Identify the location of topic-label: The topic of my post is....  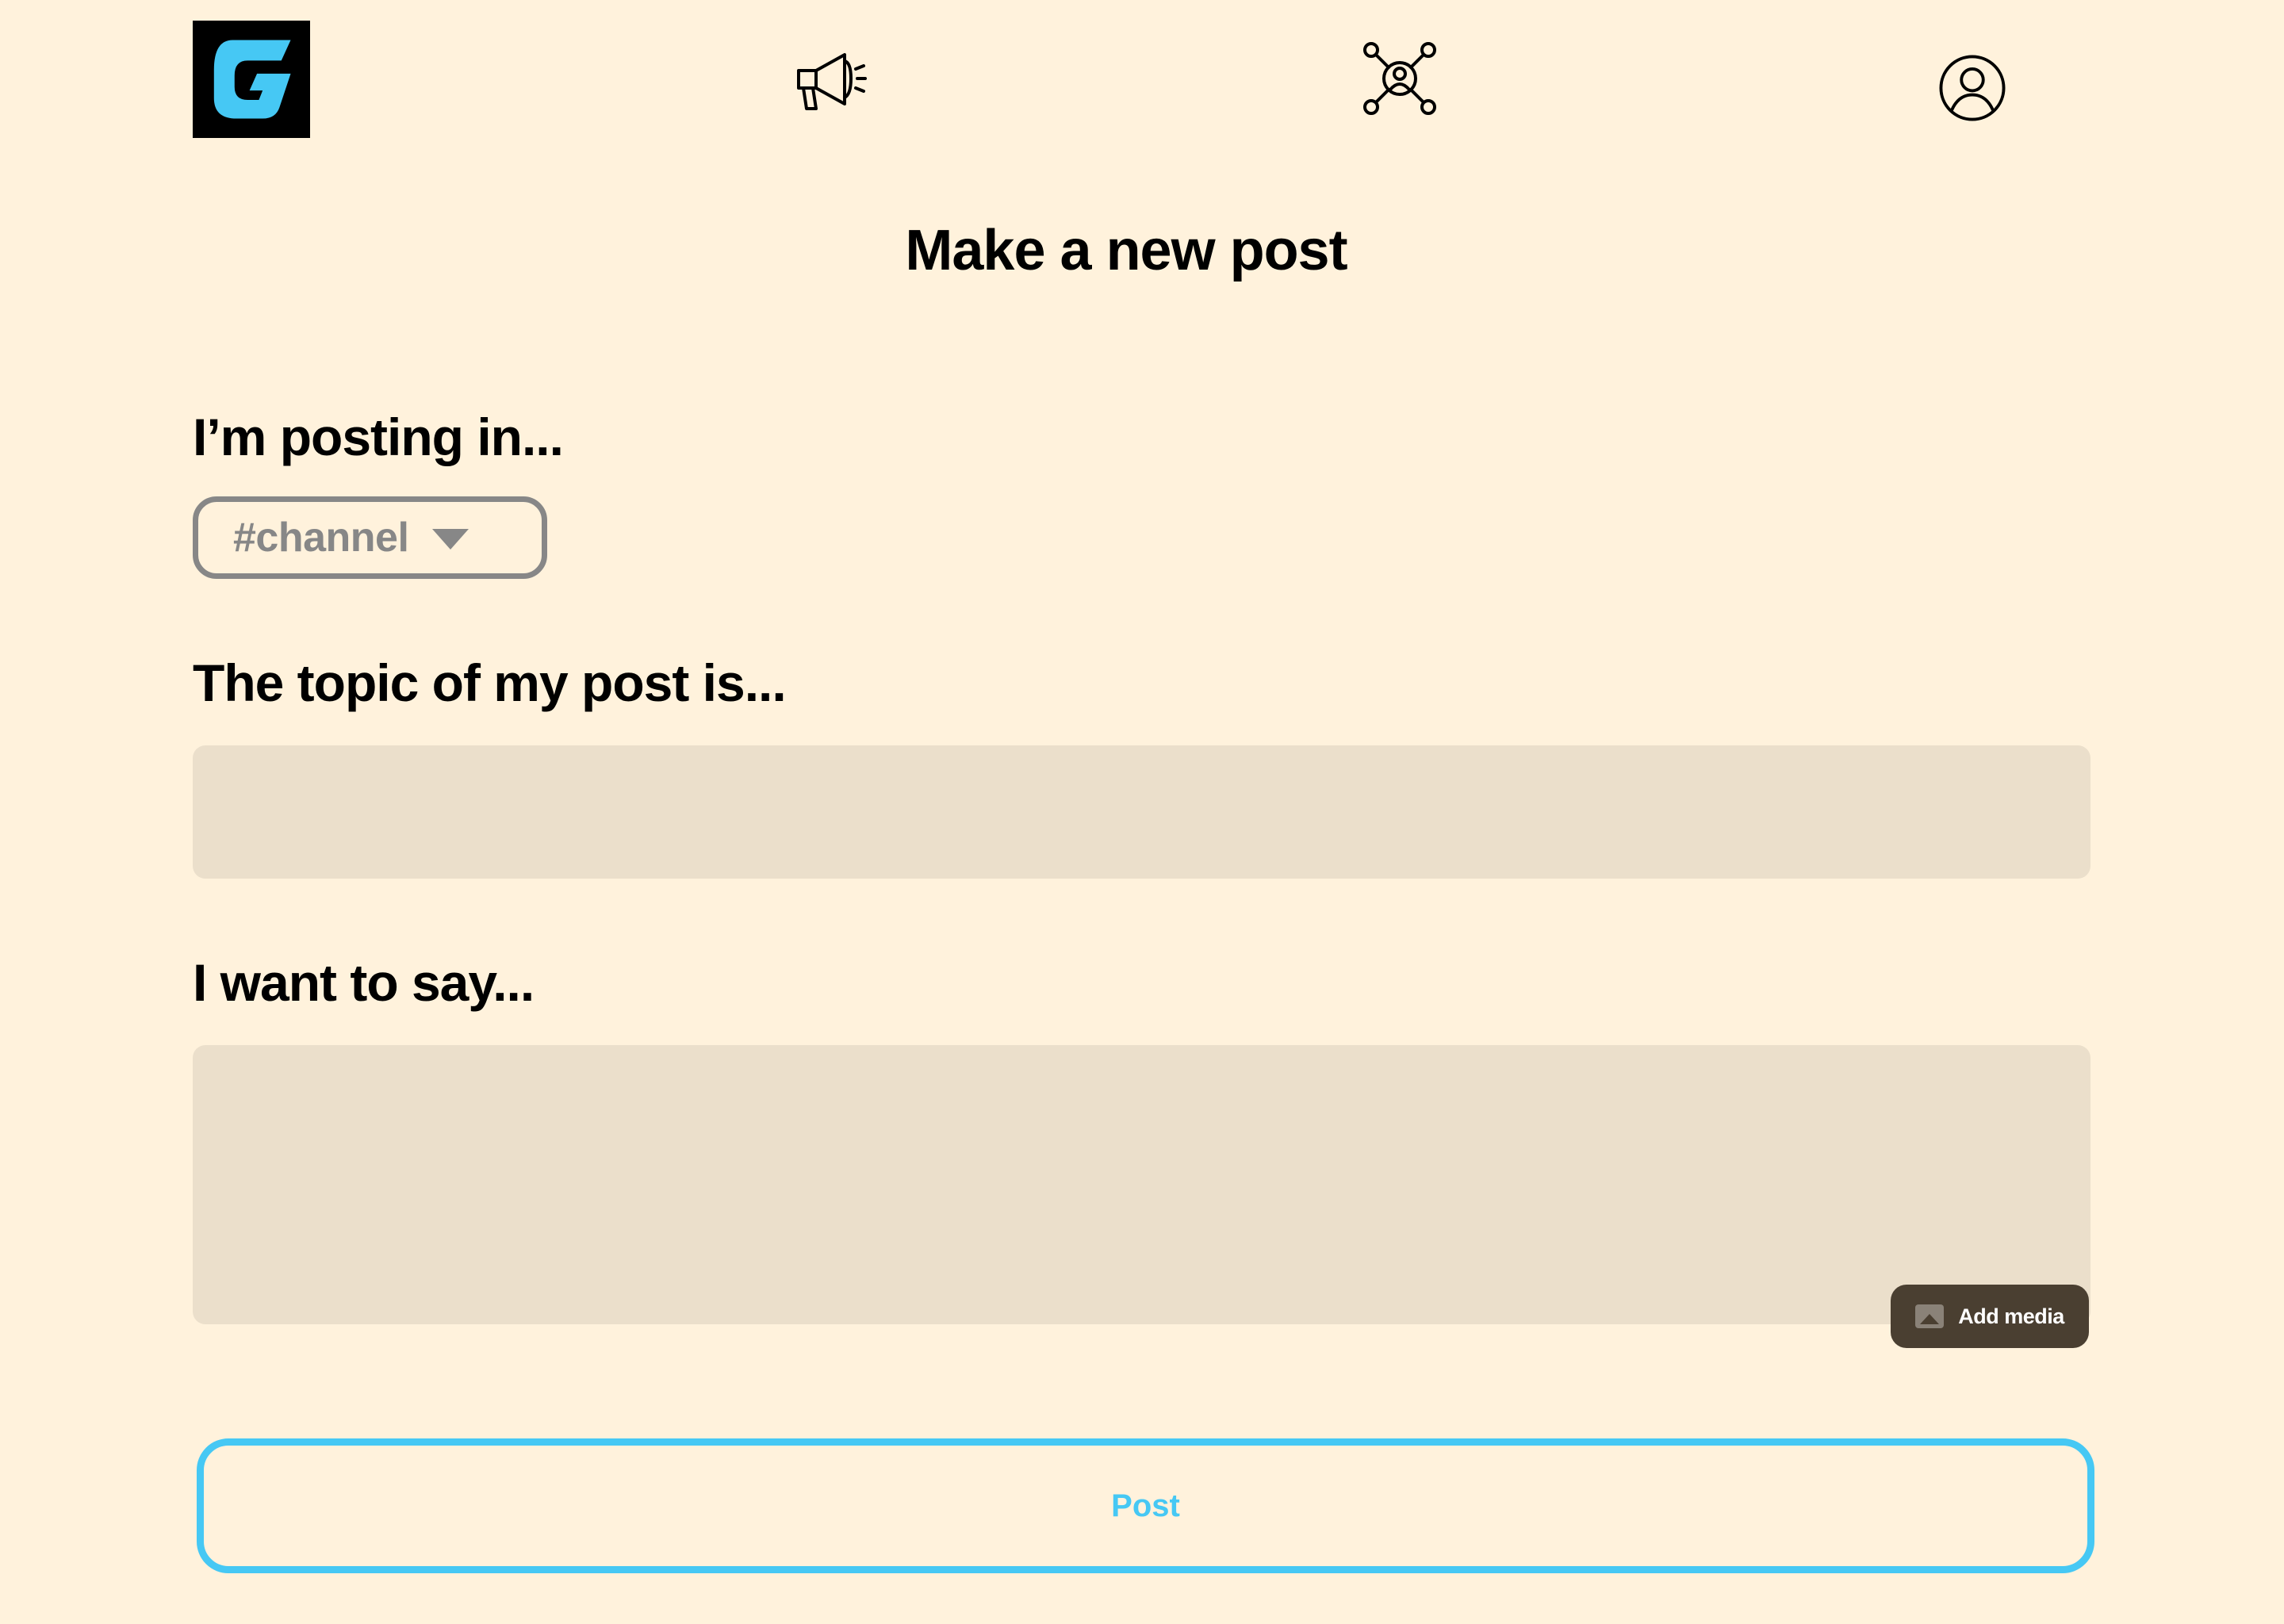
(490, 682).